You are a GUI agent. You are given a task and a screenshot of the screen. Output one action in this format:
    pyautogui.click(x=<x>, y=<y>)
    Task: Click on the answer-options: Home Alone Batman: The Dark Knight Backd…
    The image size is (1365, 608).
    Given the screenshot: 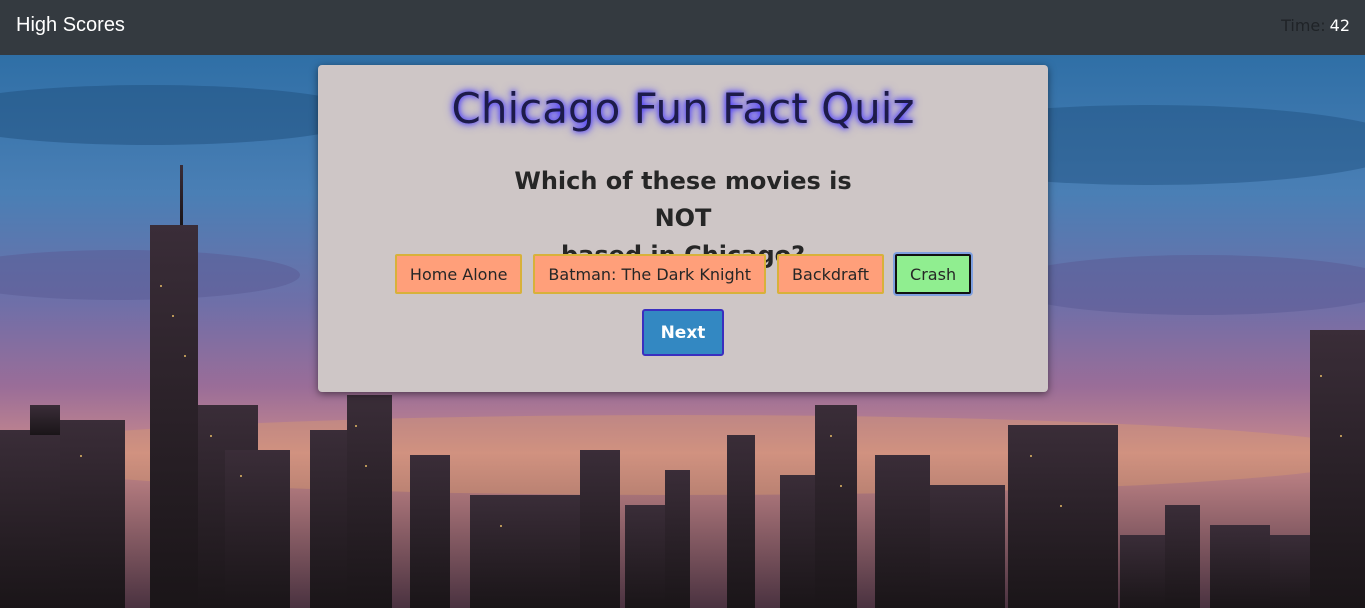 What is the action you would take?
    pyautogui.click(x=683, y=274)
    